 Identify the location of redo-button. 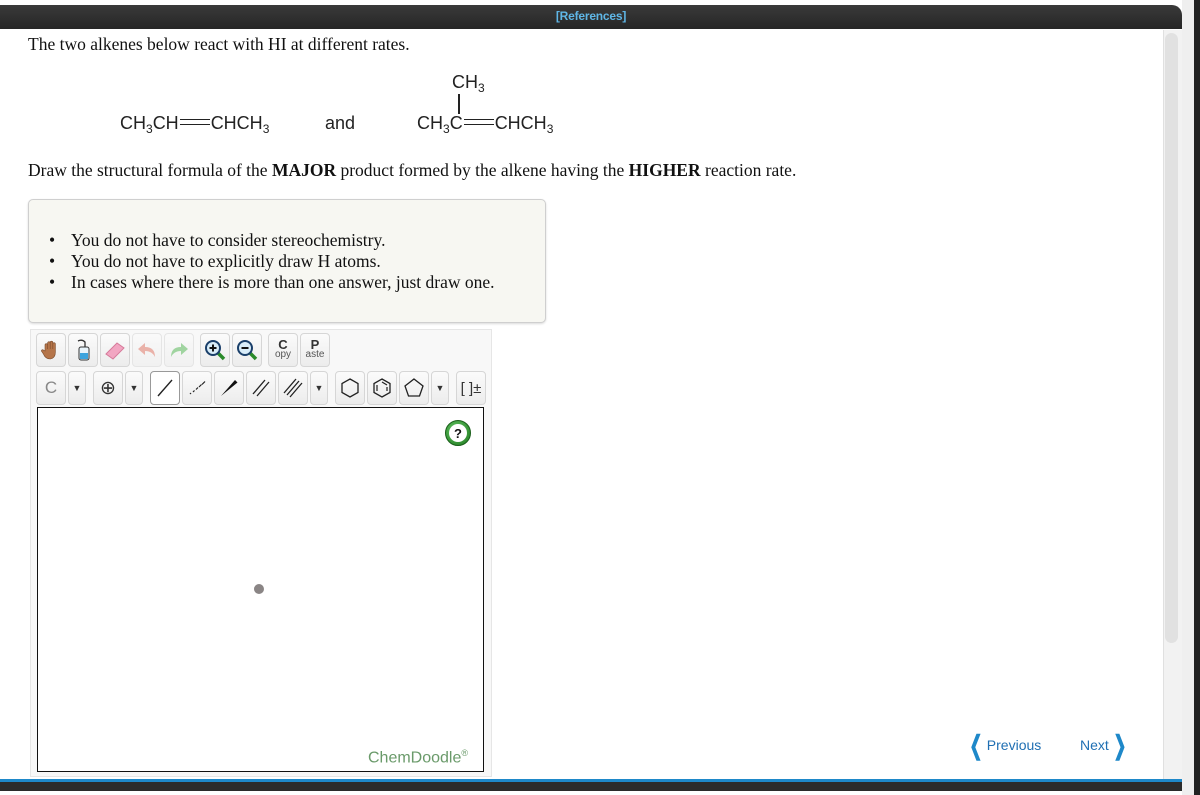
(179, 350).